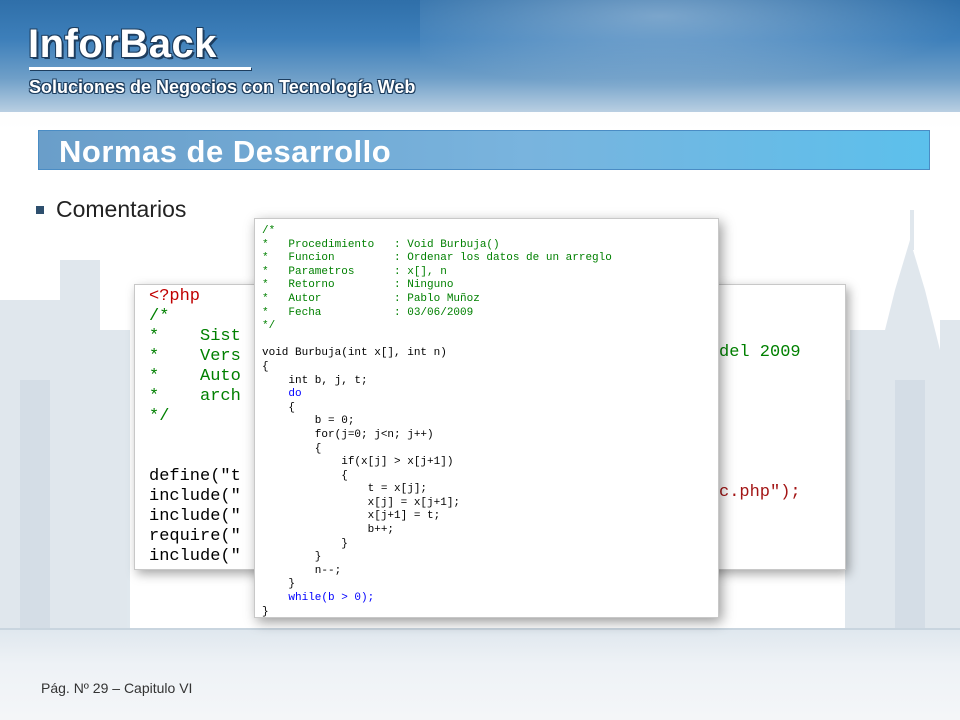 The image size is (960, 720). I want to click on code-line: * Retorno : Ninguno, so click(358, 285).